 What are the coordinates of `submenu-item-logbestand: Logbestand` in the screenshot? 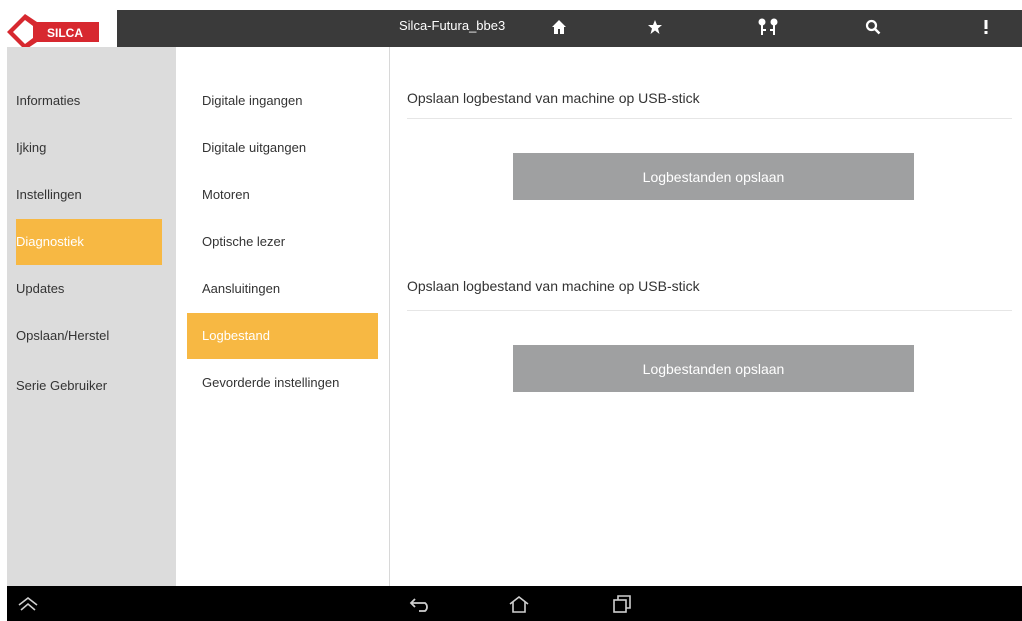 It's located at (282, 336).